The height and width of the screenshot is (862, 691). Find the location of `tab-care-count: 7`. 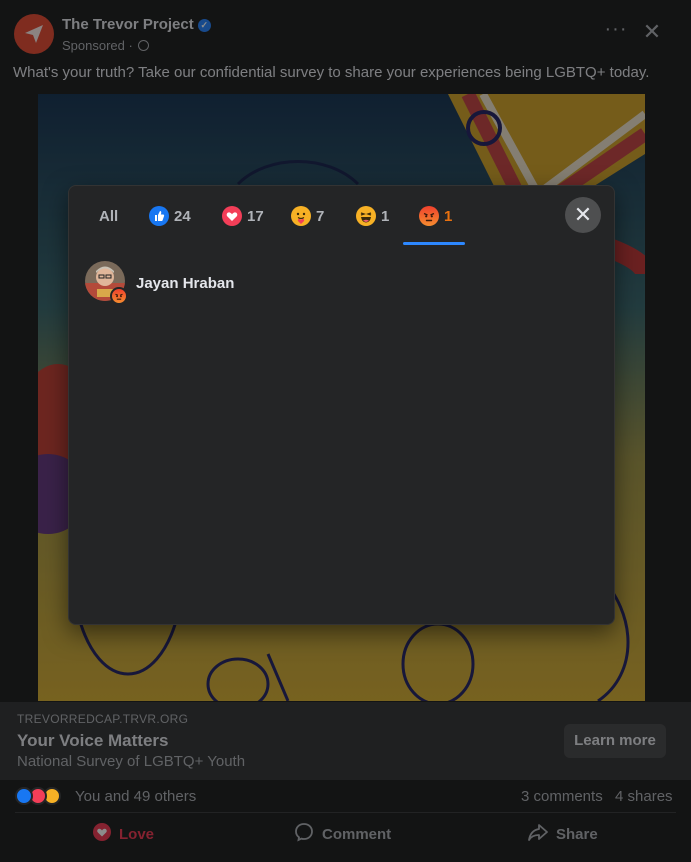

tab-care-count: 7 is located at coordinates (320, 216).